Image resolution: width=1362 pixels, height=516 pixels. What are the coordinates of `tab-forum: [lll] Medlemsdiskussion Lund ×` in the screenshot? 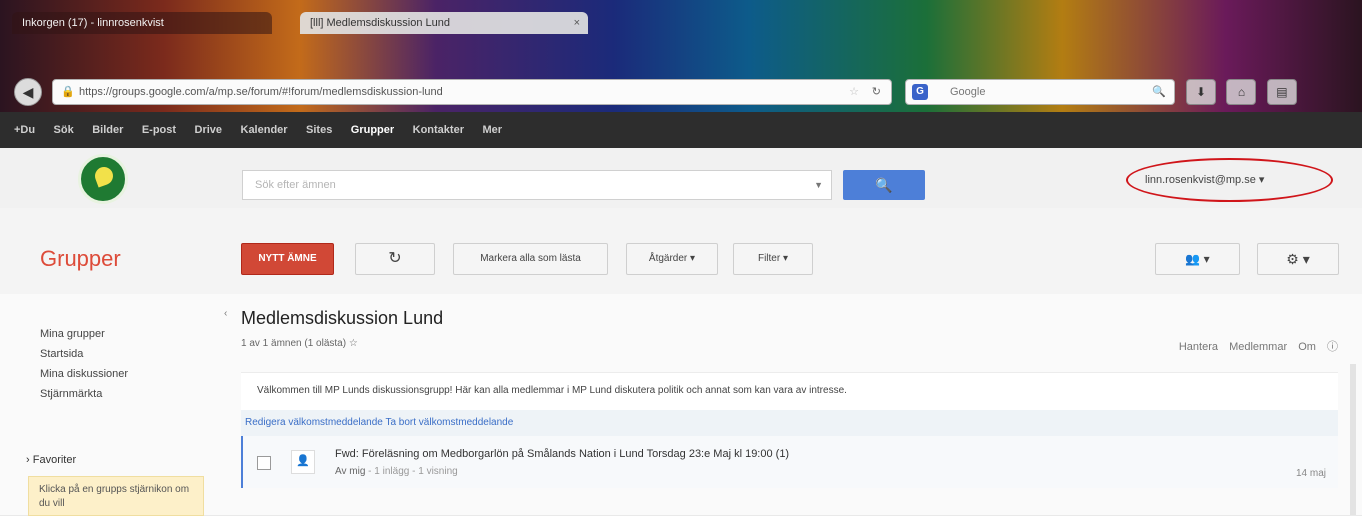 It's located at (444, 23).